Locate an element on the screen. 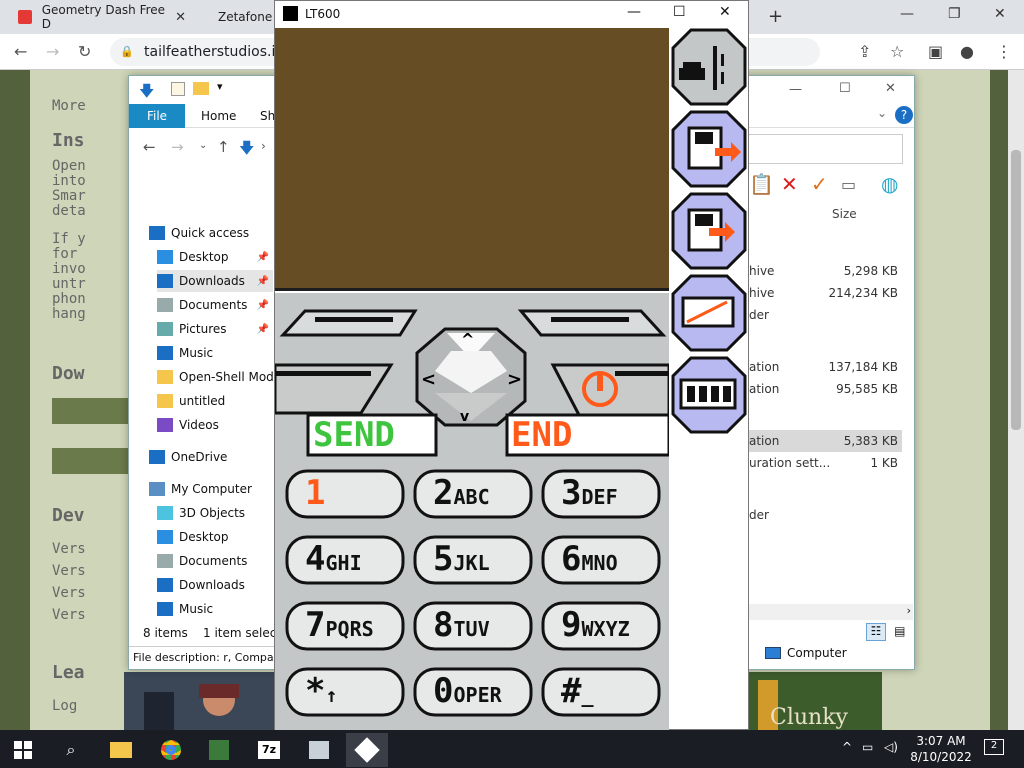 This screenshot has height=768, width=1024. recent-dropdown-icon: ⌄ is located at coordinates (203, 145).